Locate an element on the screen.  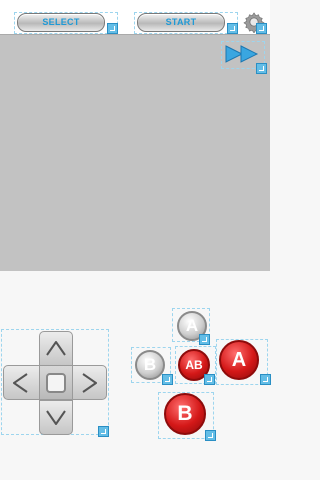
a-button: A is located at coordinates (239, 360).